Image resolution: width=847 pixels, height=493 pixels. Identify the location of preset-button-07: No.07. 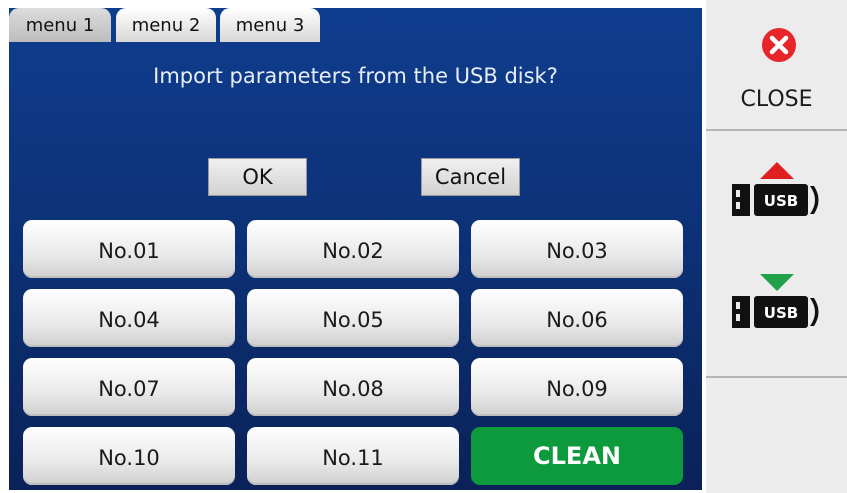
(129, 387).